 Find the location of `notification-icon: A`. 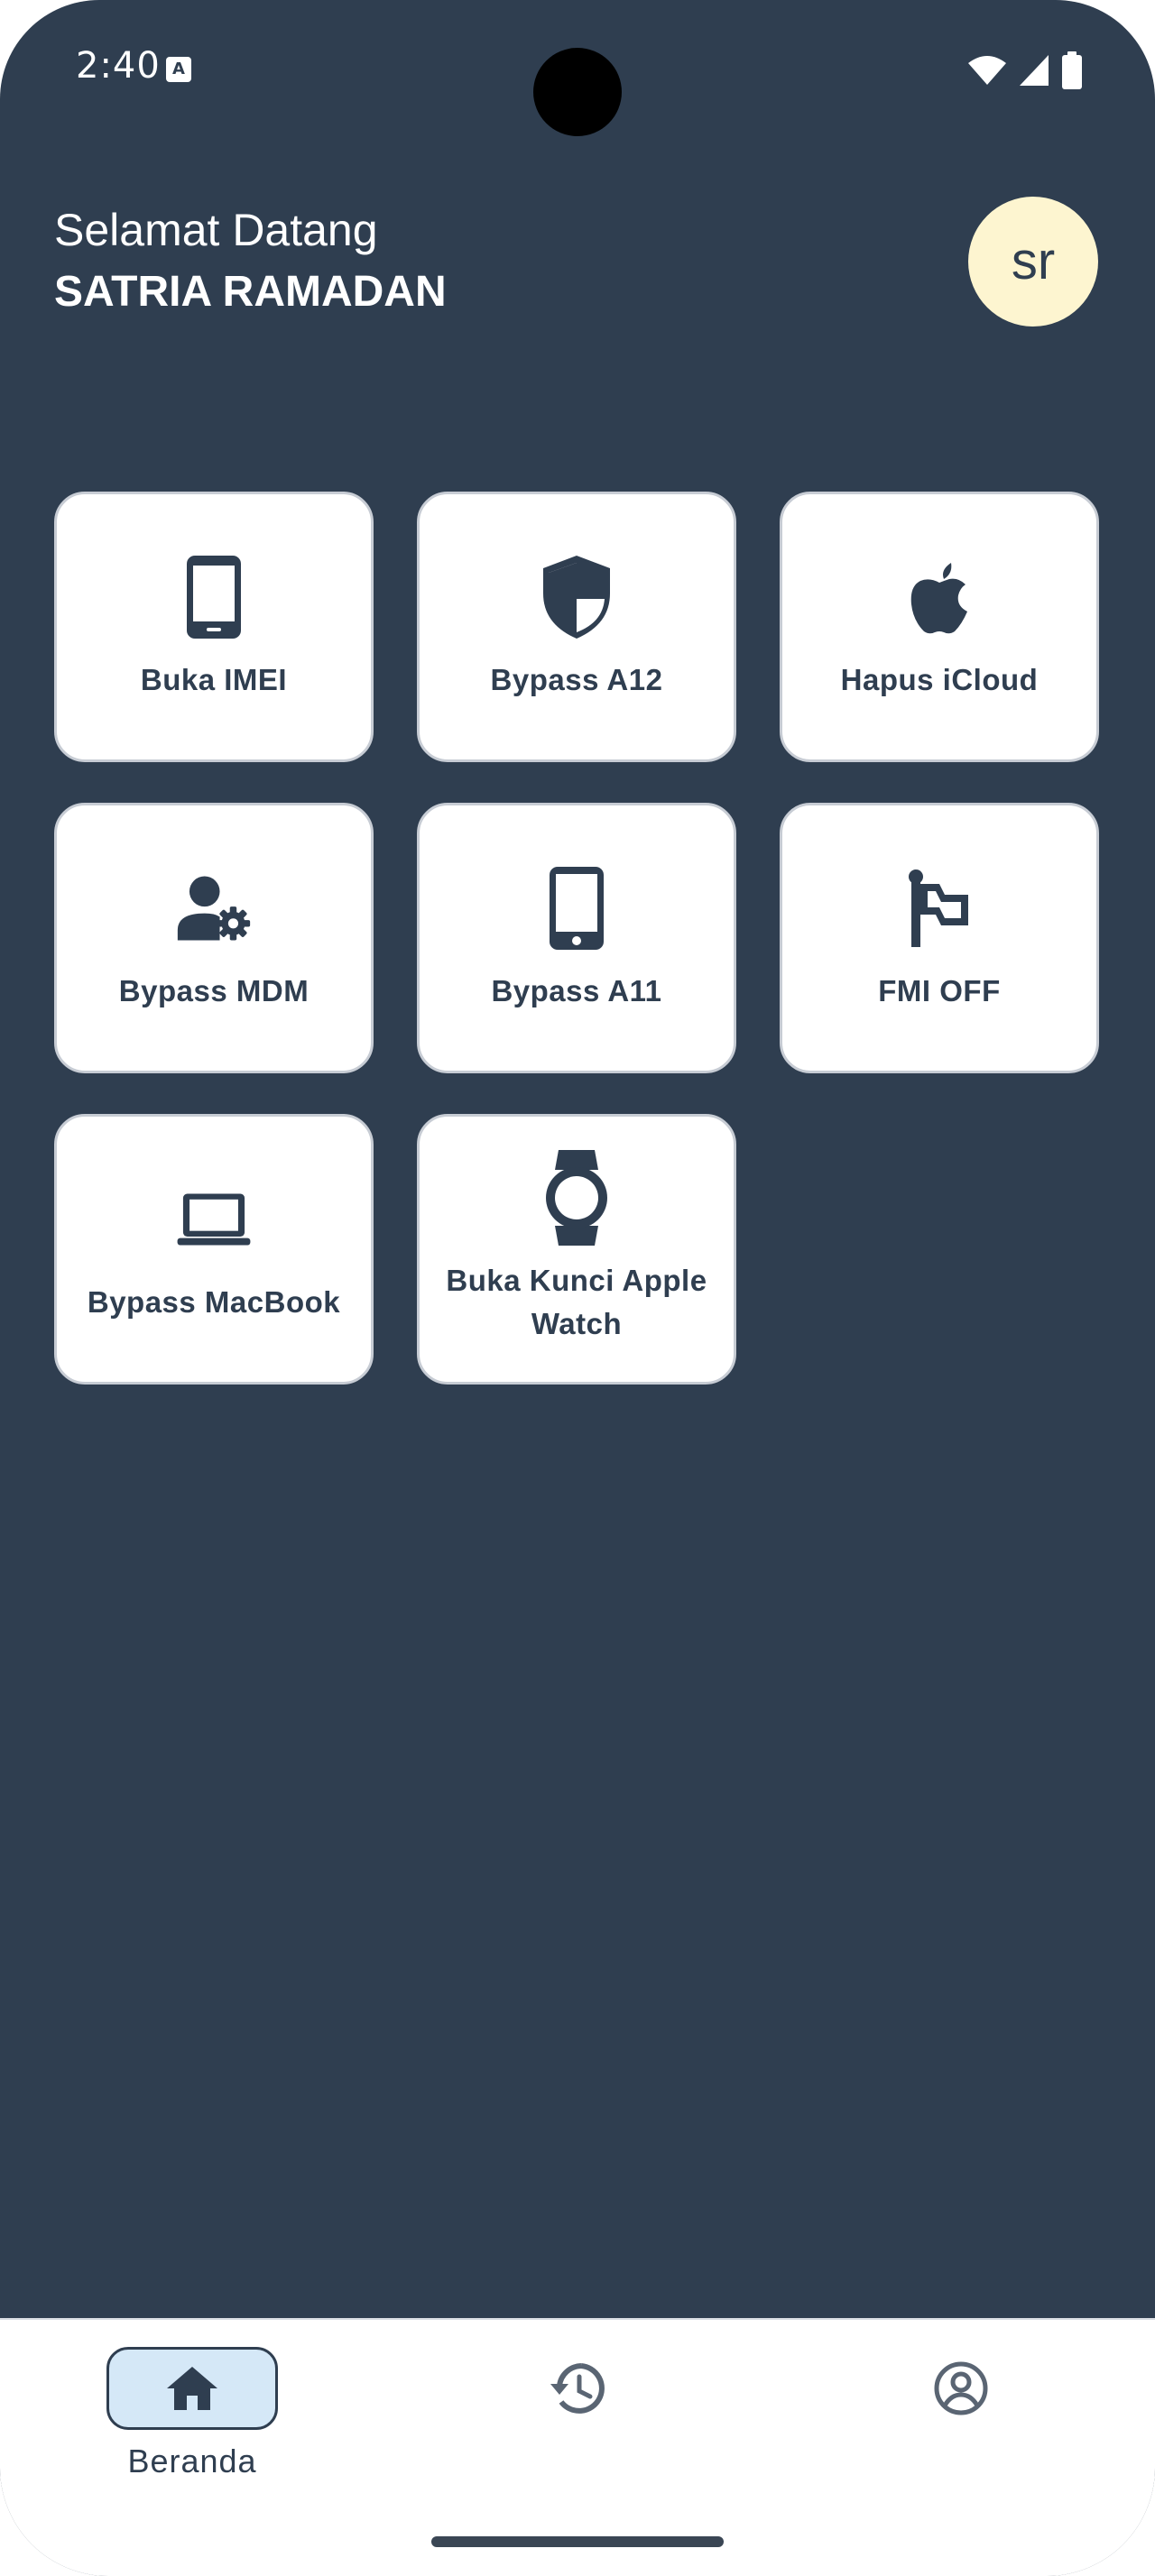

notification-icon: A is located at coordinates (178, 69).